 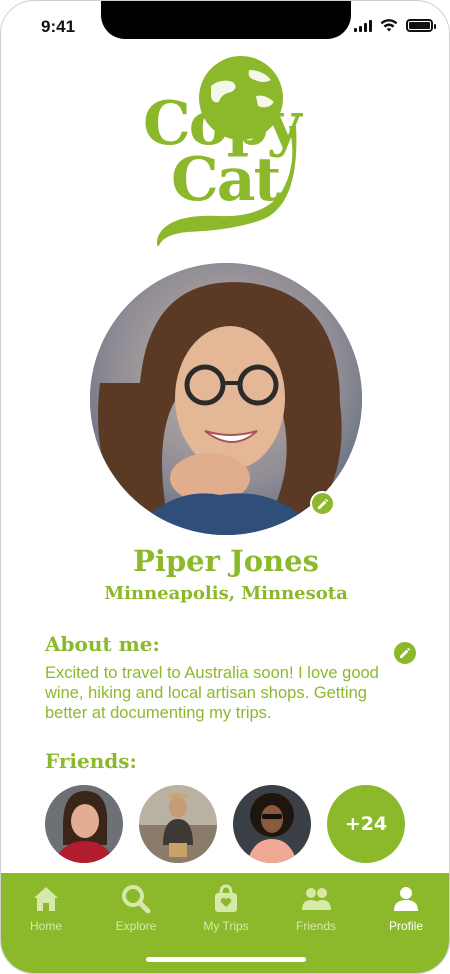 What do you see at coordinates (315, 926) in the screenshot?
I see `tab-label: Friends` at bounding box center [315, 926].